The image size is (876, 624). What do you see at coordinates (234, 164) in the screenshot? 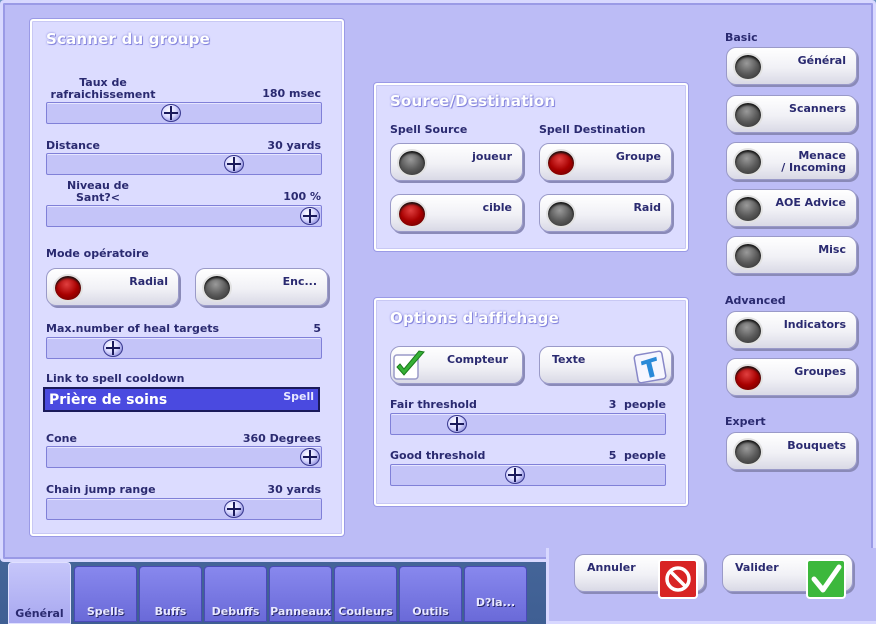
I see `distance-slider-handle` at bounding box center [234, 164].